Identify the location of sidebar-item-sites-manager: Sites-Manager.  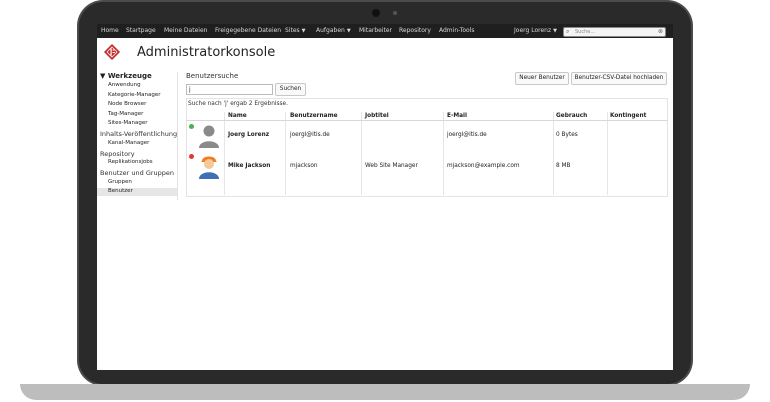
(128, 123).